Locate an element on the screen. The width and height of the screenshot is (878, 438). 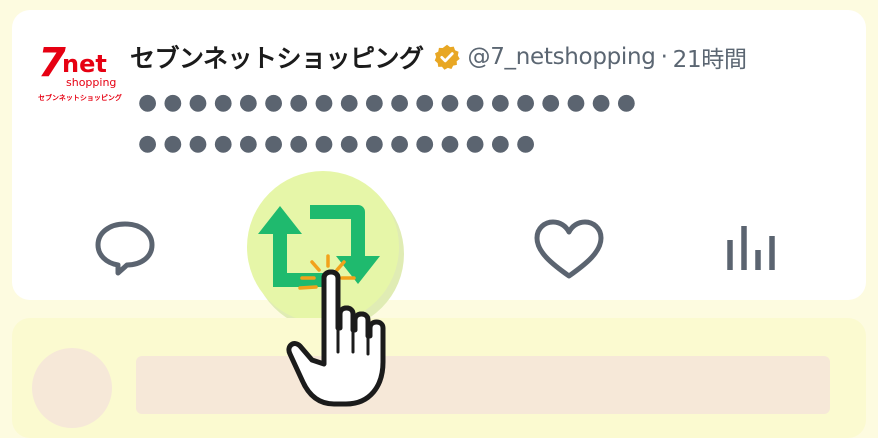
logo-shopping: shopping is located at coordinates (91, 82).